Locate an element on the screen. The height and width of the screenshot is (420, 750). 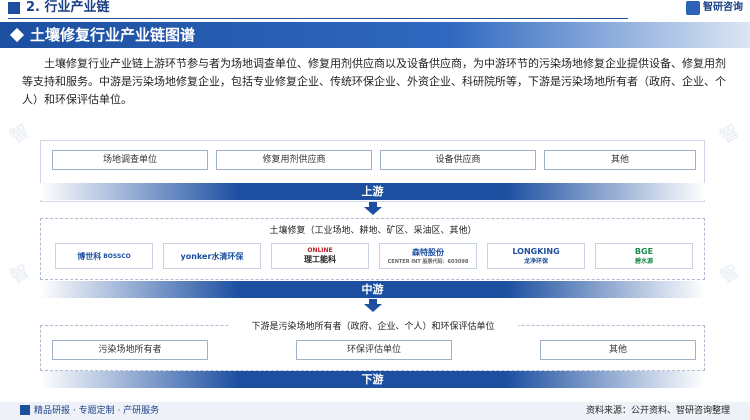
brand-logo-icon is located at coordinates (693, 8).